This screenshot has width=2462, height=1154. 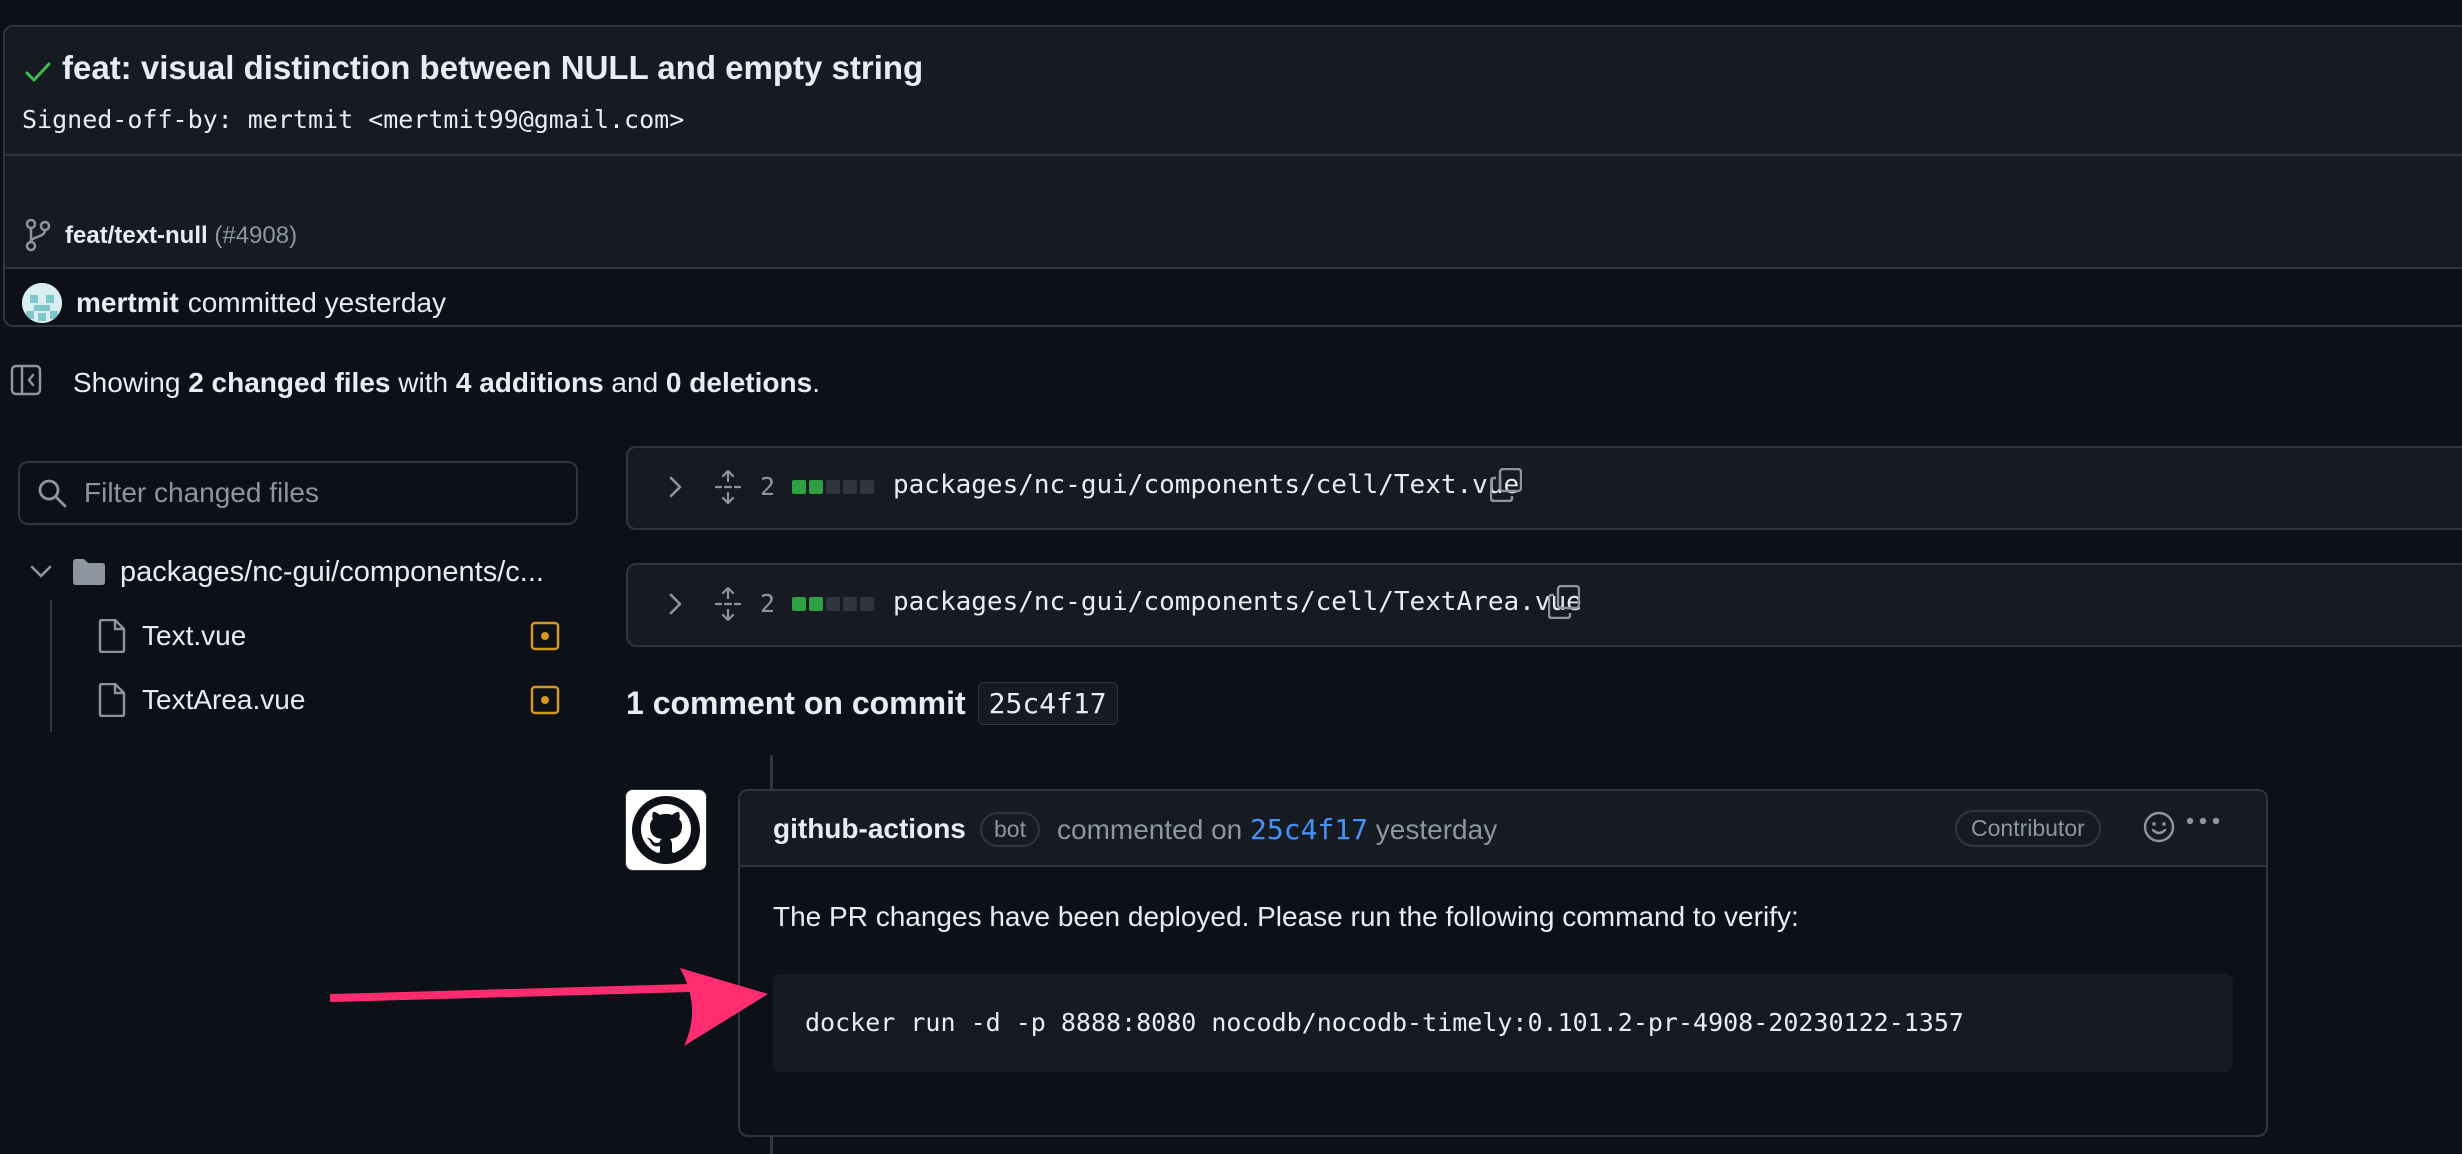 I want to click on pr-number: (#4908), so click(x=255, y=235).